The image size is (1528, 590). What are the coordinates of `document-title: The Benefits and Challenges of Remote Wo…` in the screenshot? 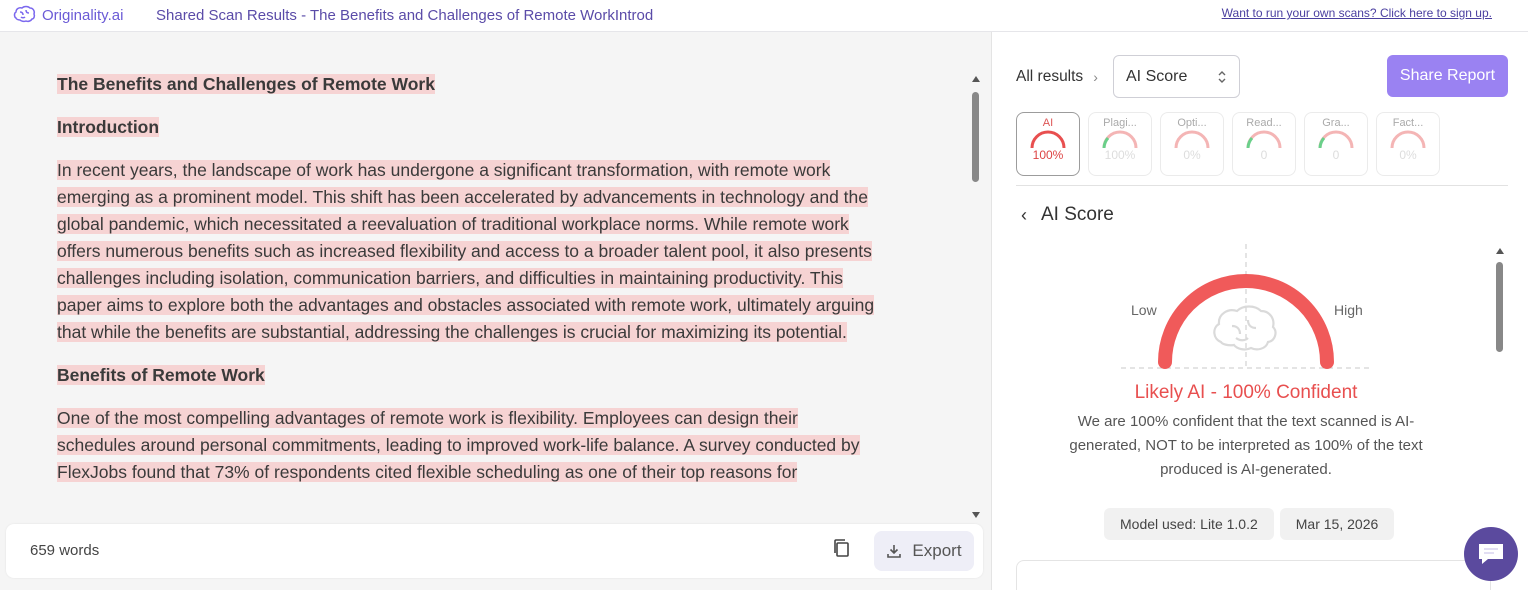 It's located at (246, 84).